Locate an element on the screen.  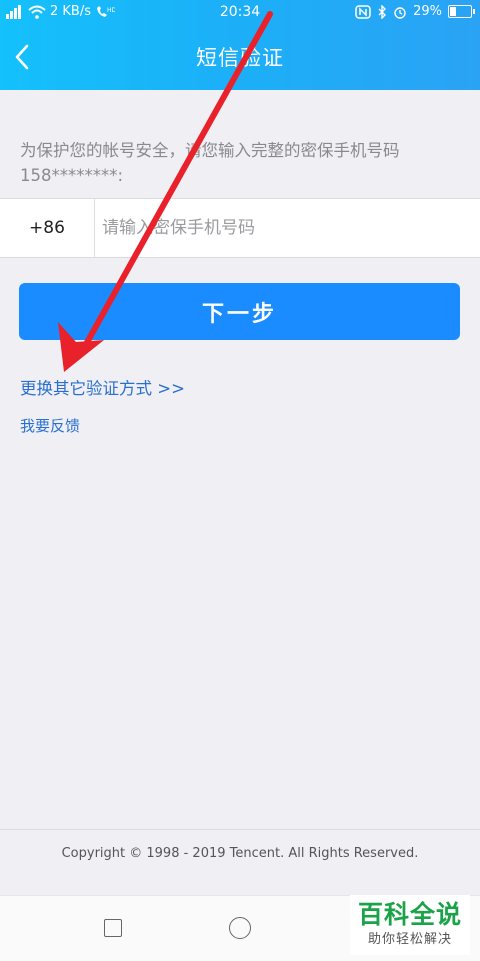
next-step-button: 下一步 is located at coordinates (239, 311).